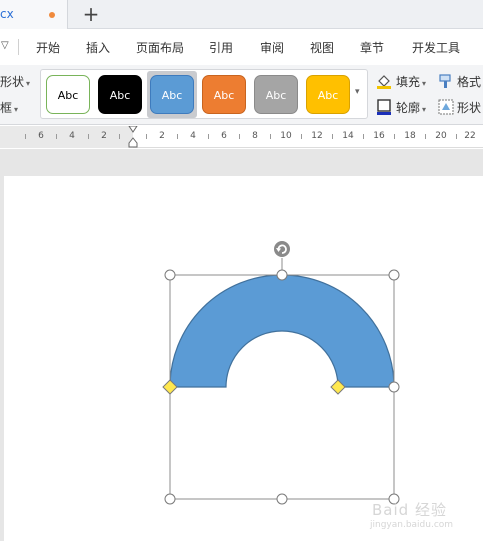 The height and width of the screenshot is (541, 483). What do you see at coordinates (412, 525) in the screenshot?
I see `watermark-url: jingyan.baidu.com` at bounding box center [412, 525].